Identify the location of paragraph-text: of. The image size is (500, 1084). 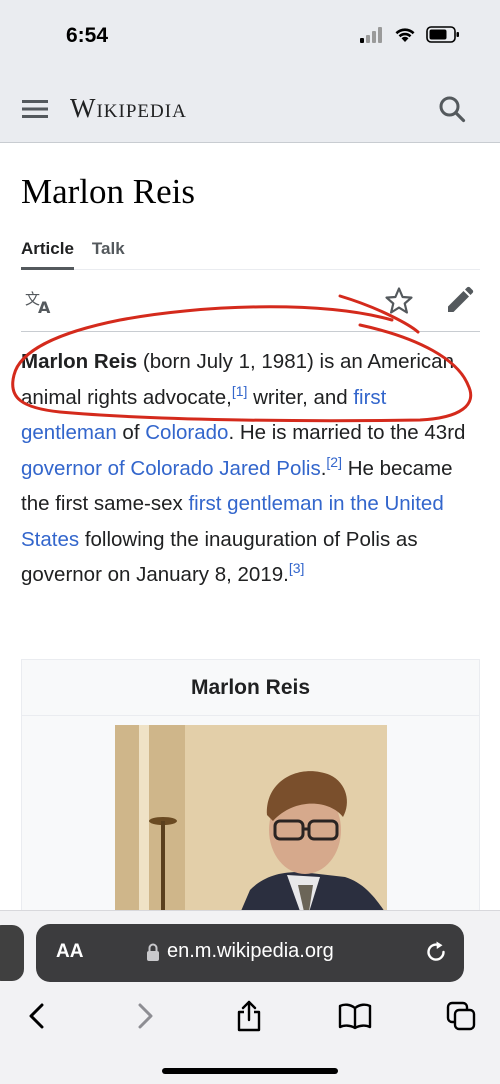
(131, 432).